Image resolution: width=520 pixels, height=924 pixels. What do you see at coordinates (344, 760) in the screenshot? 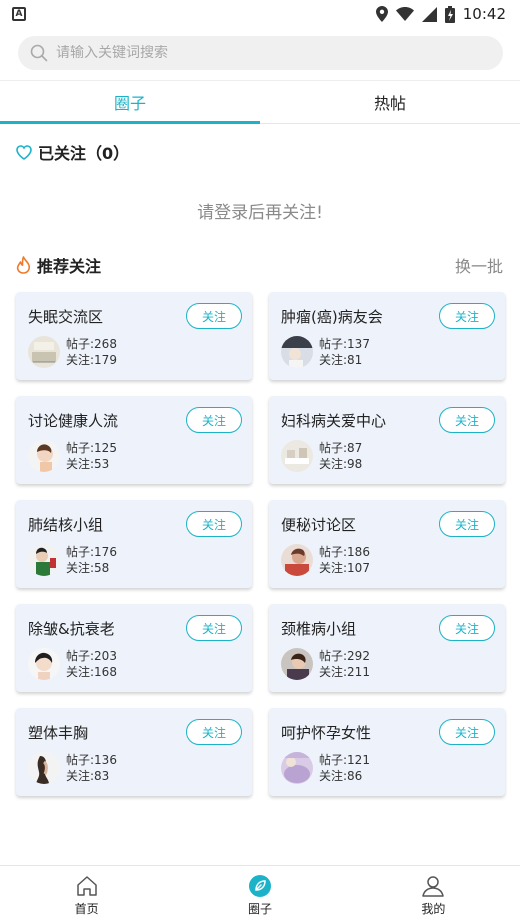
I see `post-count: 帖子:121` at bounding box center [344, 760].